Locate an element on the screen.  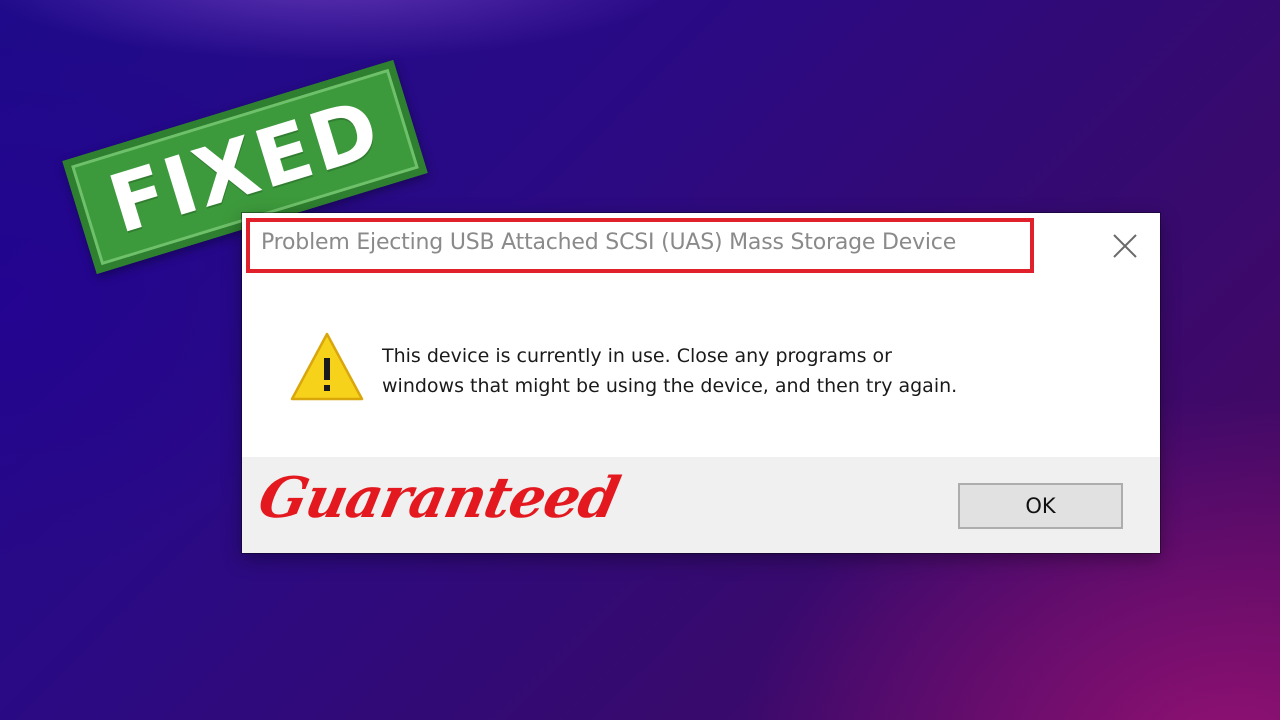
close-icon is located at coordinates (1125, 246).